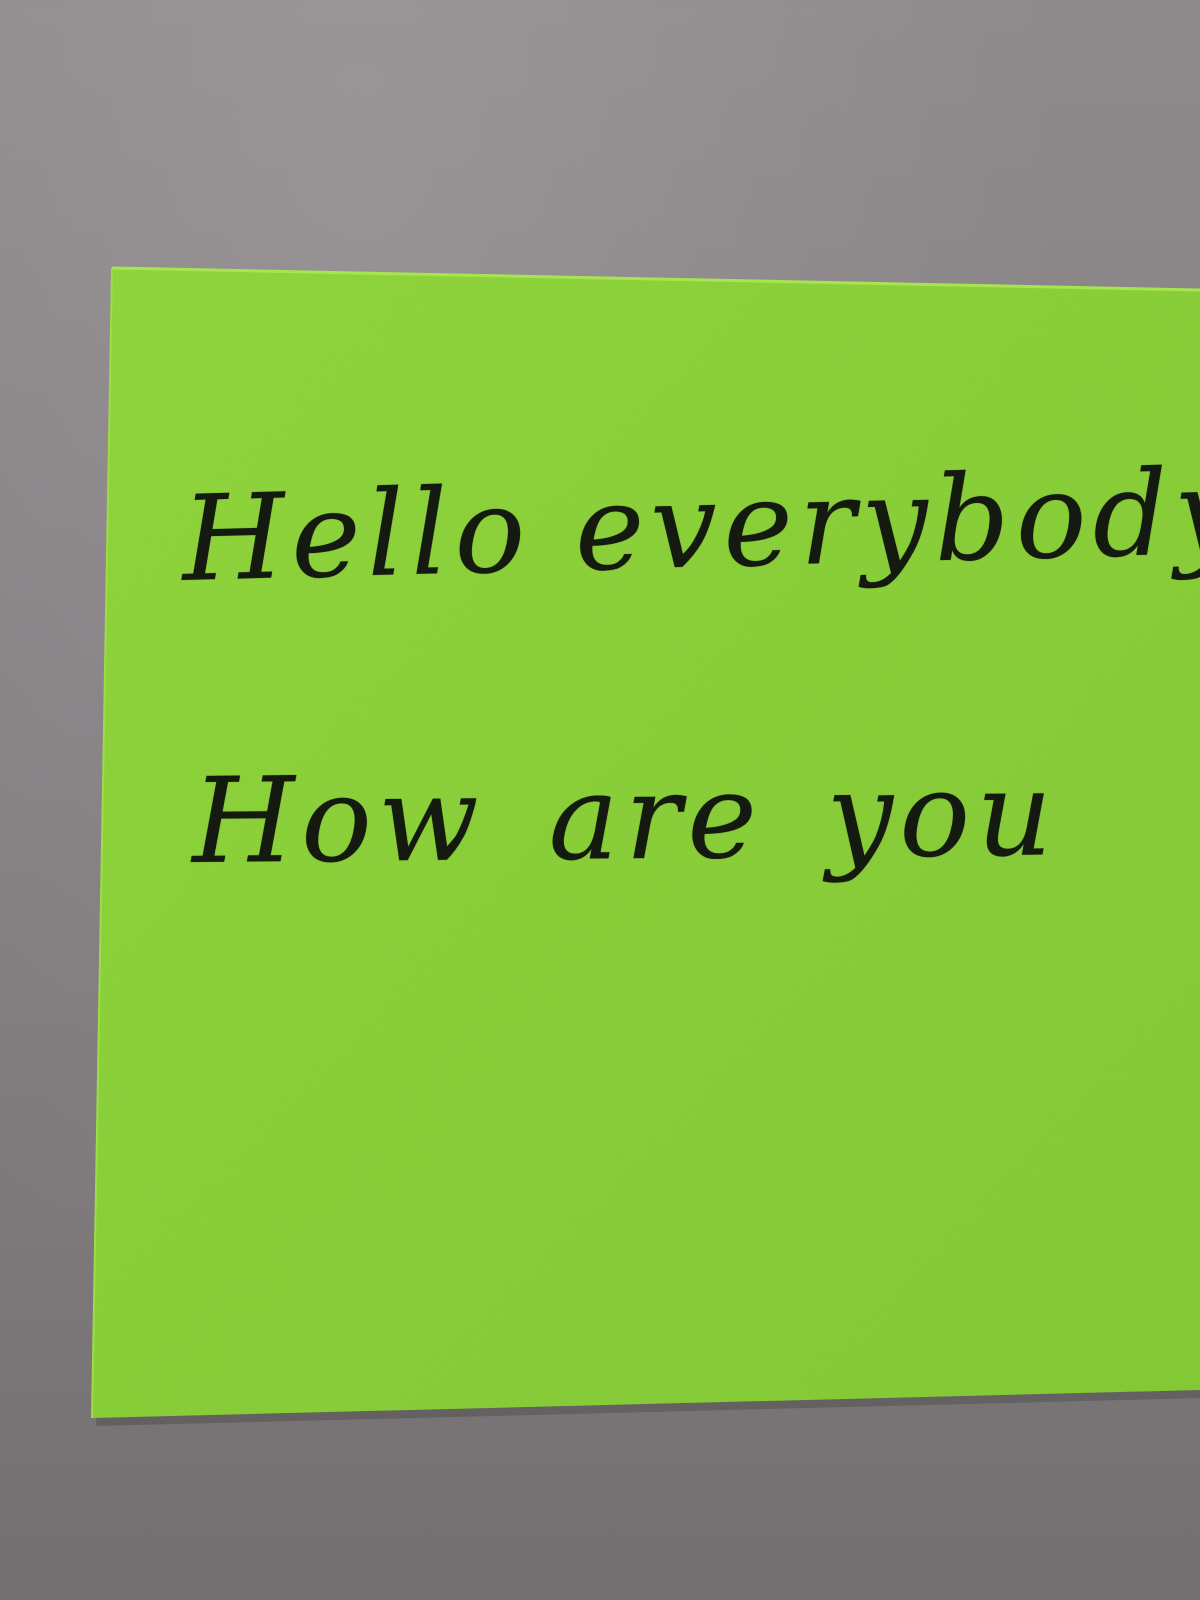 The width and height of the screenshot is (1200, 1600). Describe the element at coordinates (625, 817) in the screenshot. I see `handwritten-line-2: How are you` at that location.